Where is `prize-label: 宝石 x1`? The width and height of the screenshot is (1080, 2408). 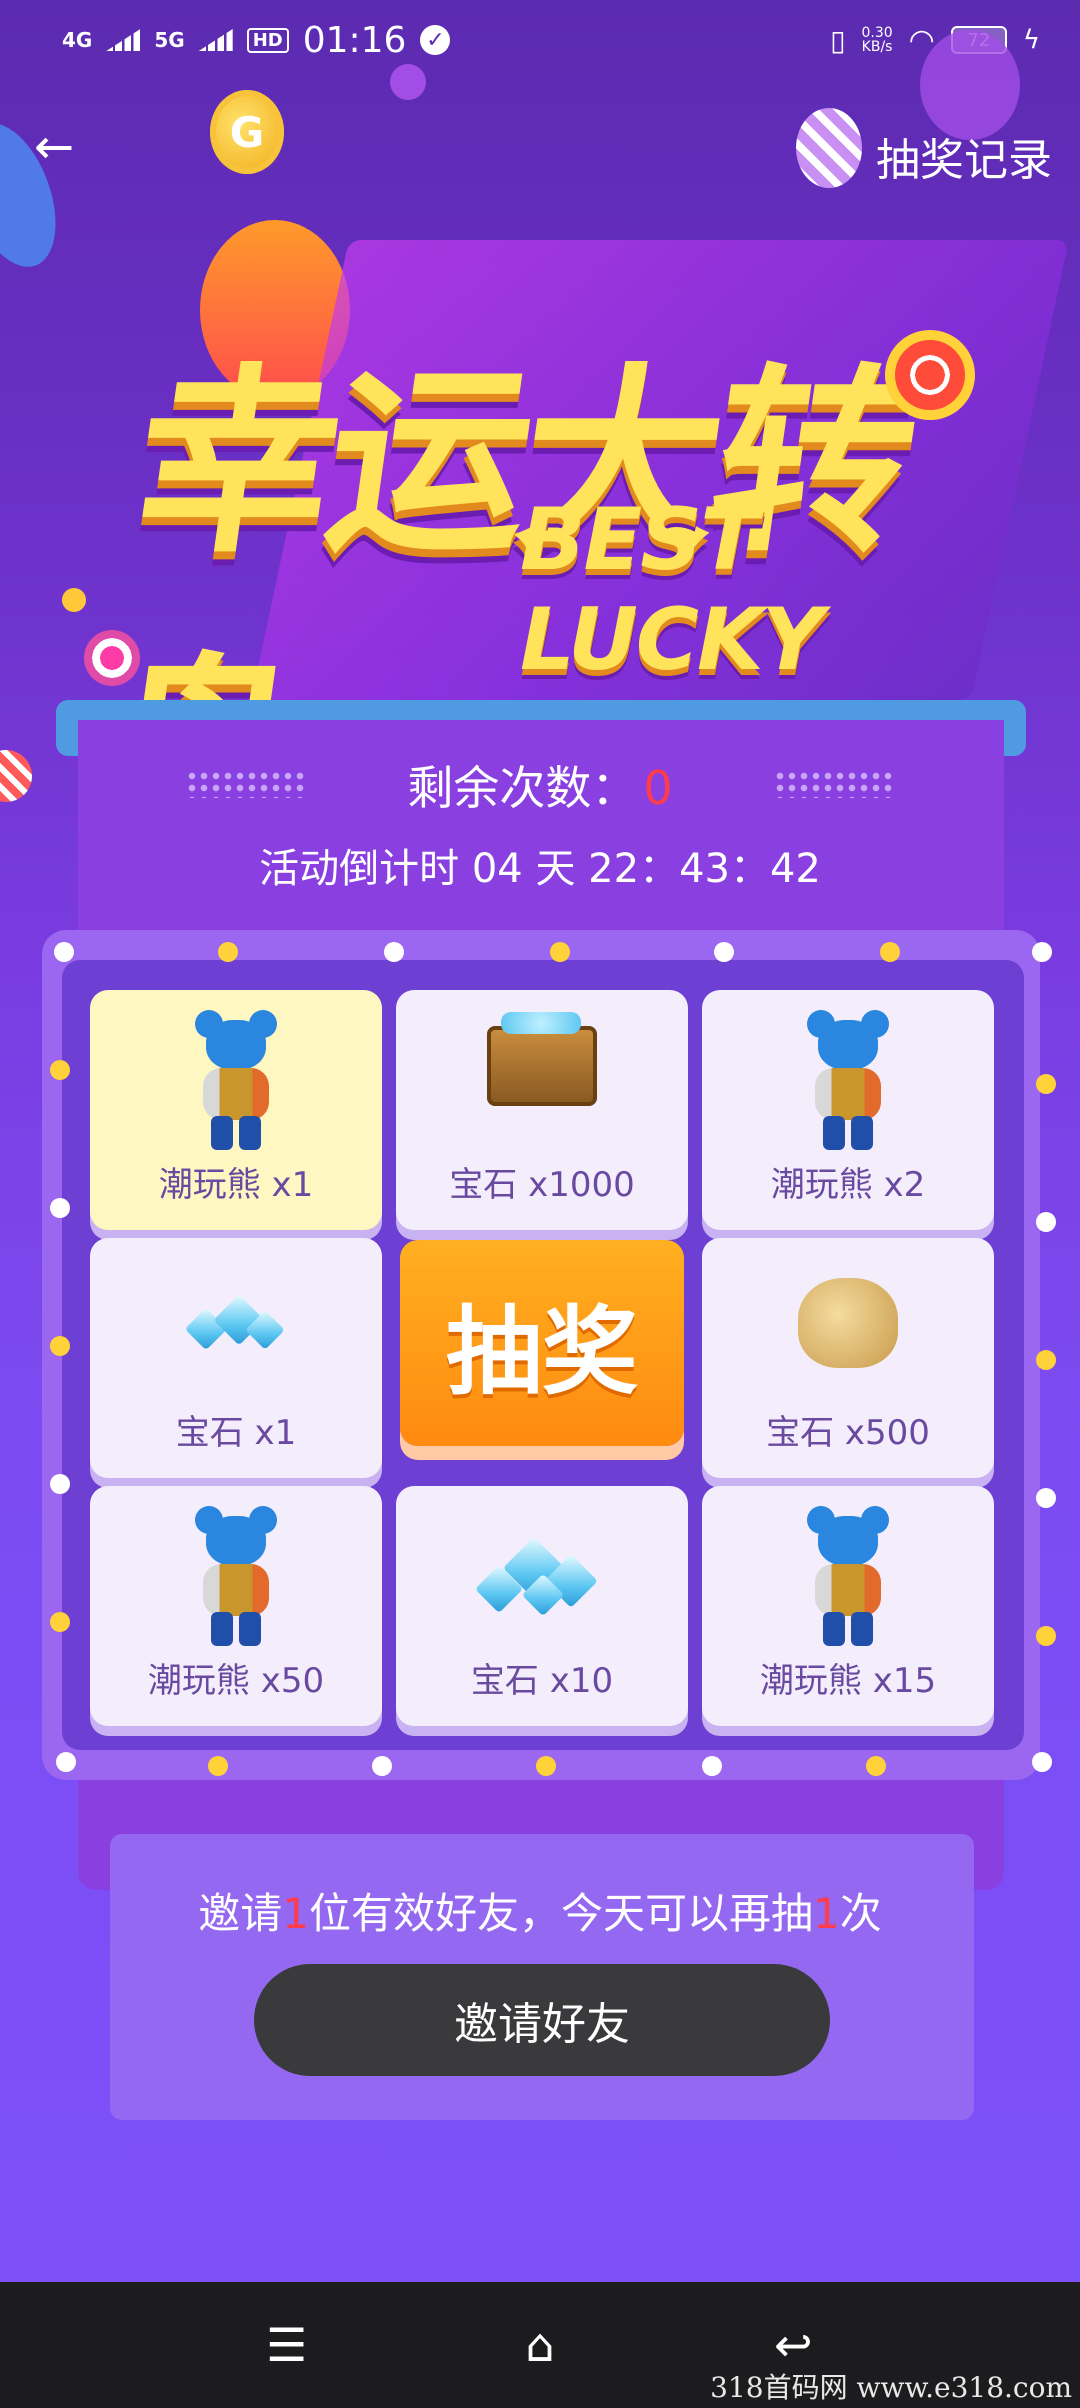 prize-label: 宝石 x1 is located at coordinates (236, 1433).